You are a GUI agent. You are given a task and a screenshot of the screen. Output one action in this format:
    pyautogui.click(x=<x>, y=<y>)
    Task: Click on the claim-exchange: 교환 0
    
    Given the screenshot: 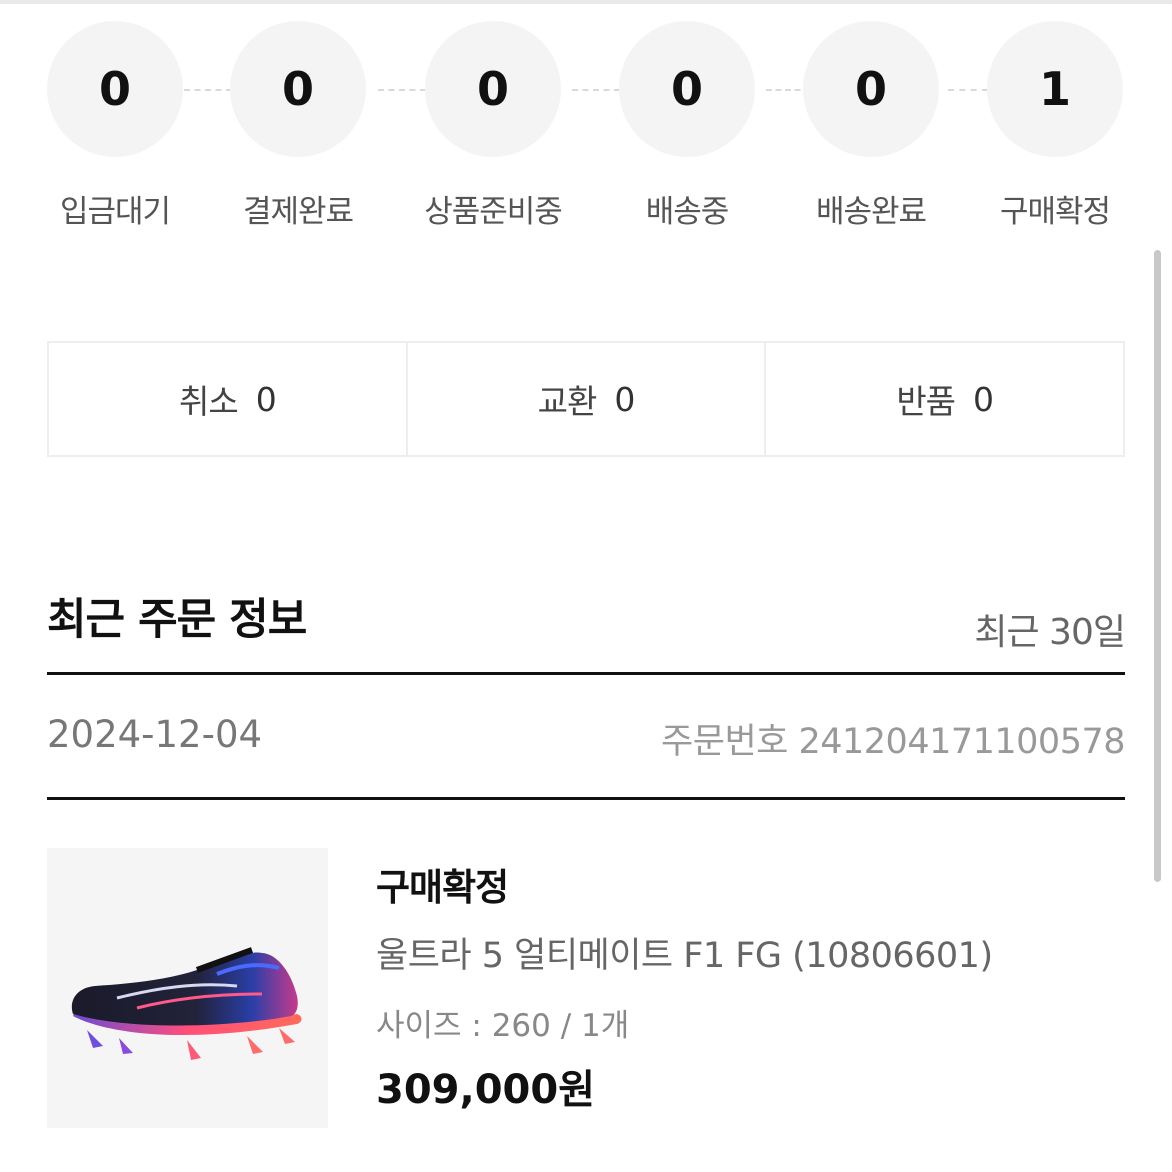 What is the action you would take?
    pyautogui.click(x=587, y=399)
    